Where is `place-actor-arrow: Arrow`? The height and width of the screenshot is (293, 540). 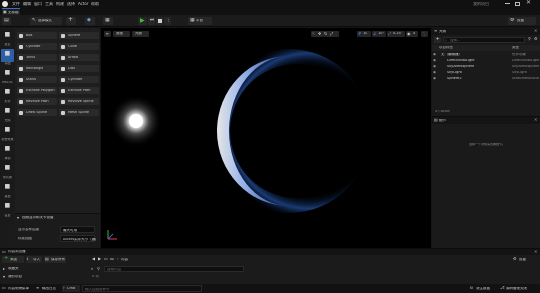 place-actor-arrow: Arrow is located at coordinates (79, 57).